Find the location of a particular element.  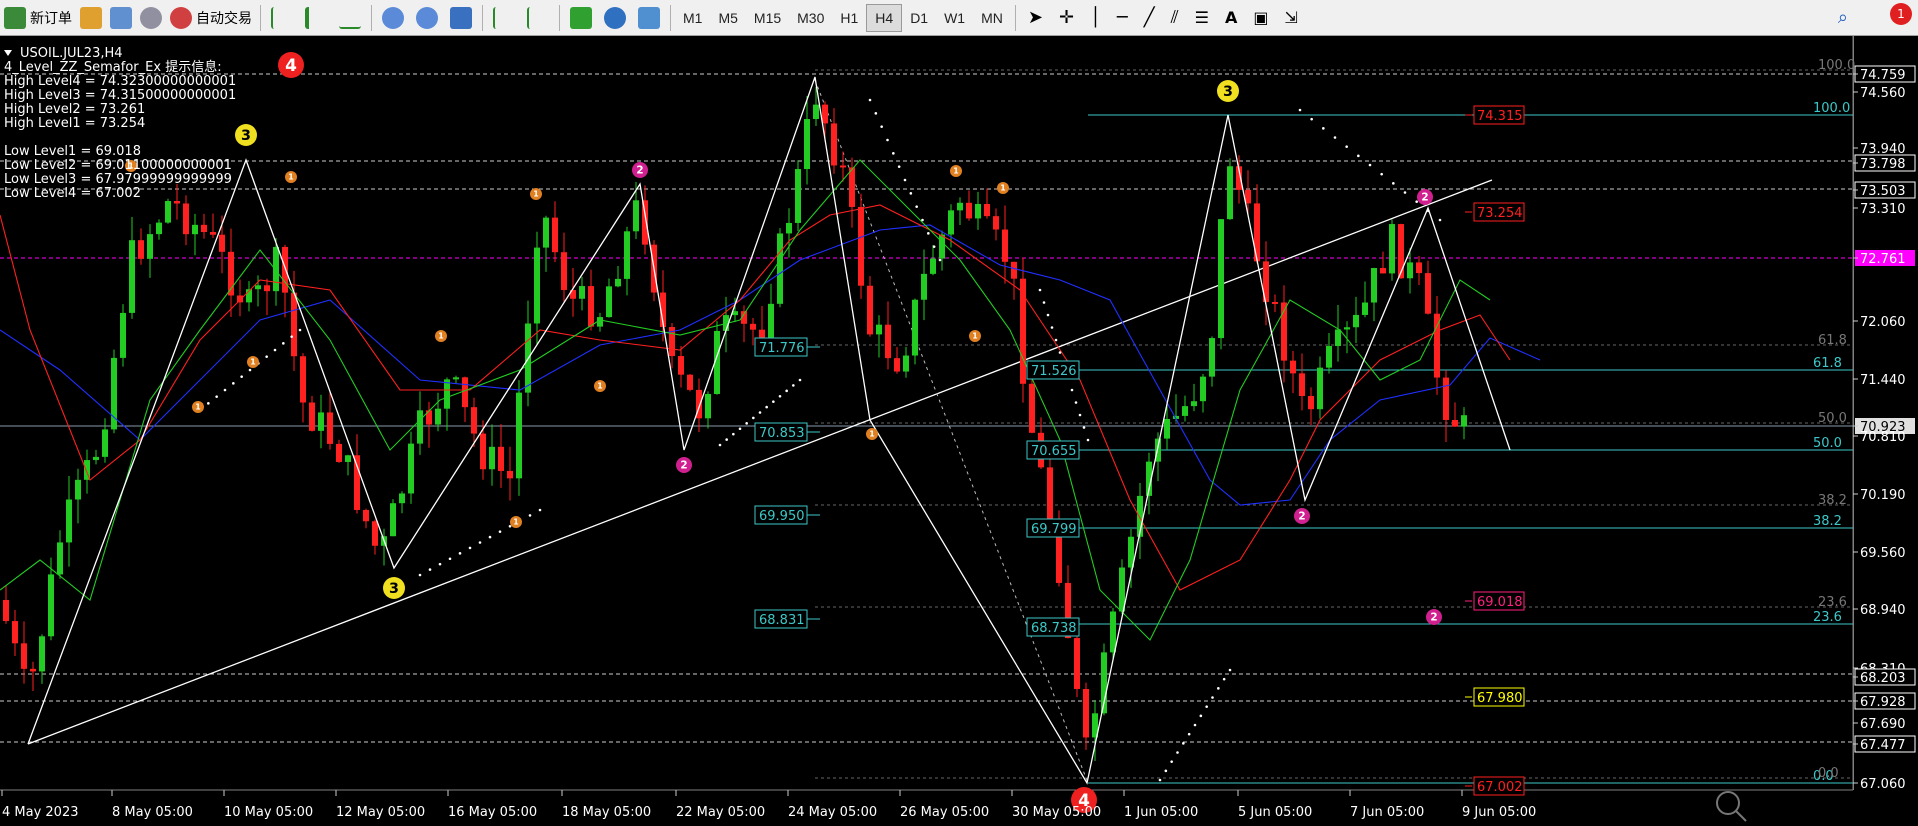

semafor-number: 3 is located at coordinates (246, 136).